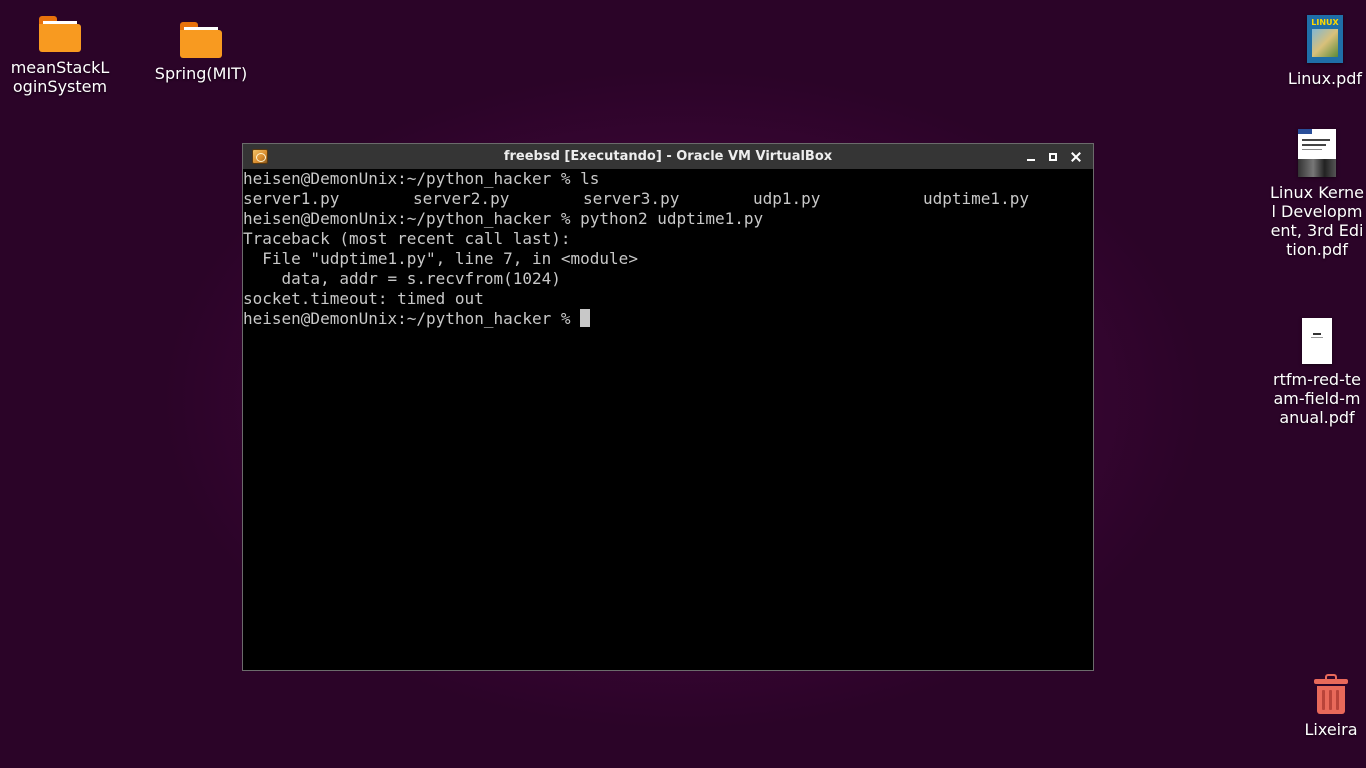 The image size is (1366, 768). I want to click on desktop-icon-spring-mit: Spring(MIT), so click(201, 52).